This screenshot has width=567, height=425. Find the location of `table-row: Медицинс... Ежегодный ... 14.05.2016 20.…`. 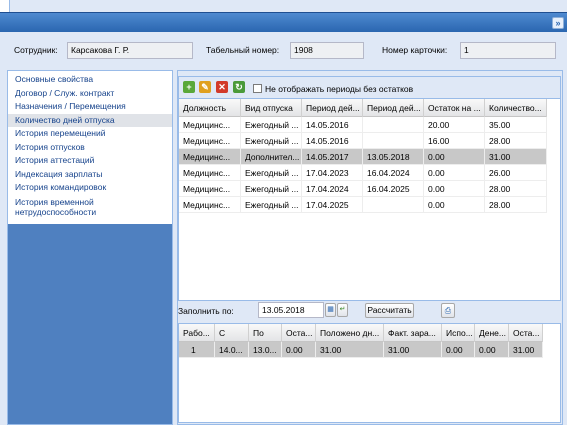

table-row: Медицинс... Ежегодный ... 14.05.2016 20.… is located at coordinates (363, 125).